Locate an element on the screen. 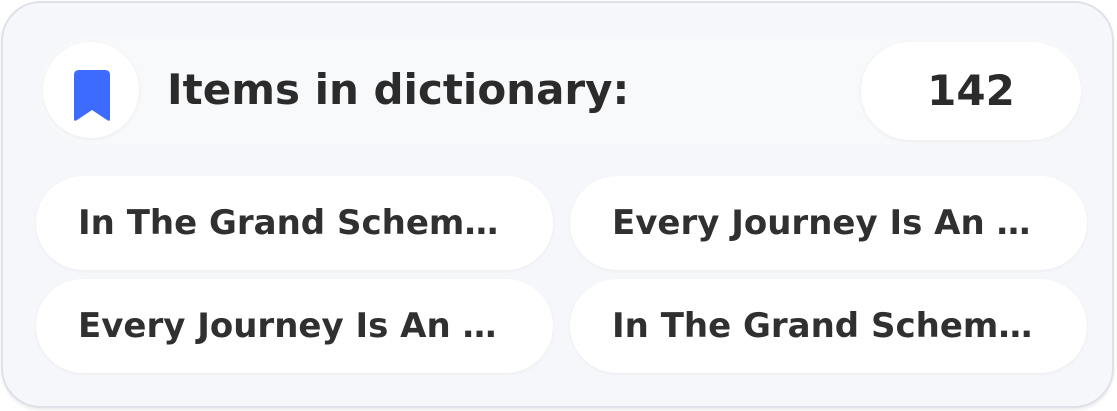 Image resolution: width=1117 pixels, height=411 pixels. bookmark-button is located at coordinates (91, 90).